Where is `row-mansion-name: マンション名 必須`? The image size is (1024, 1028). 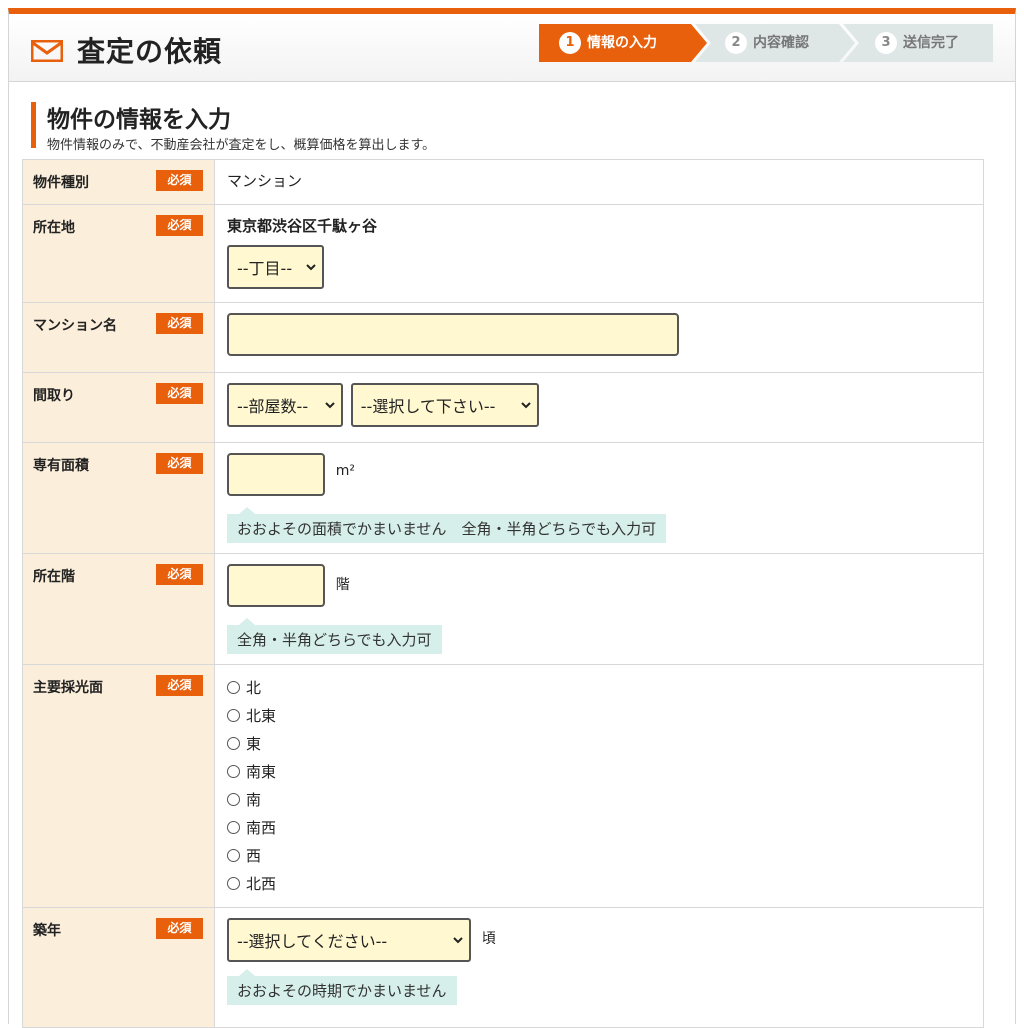 row-mansion-name: マンション名 必須 is located at coordinates (503, 337).